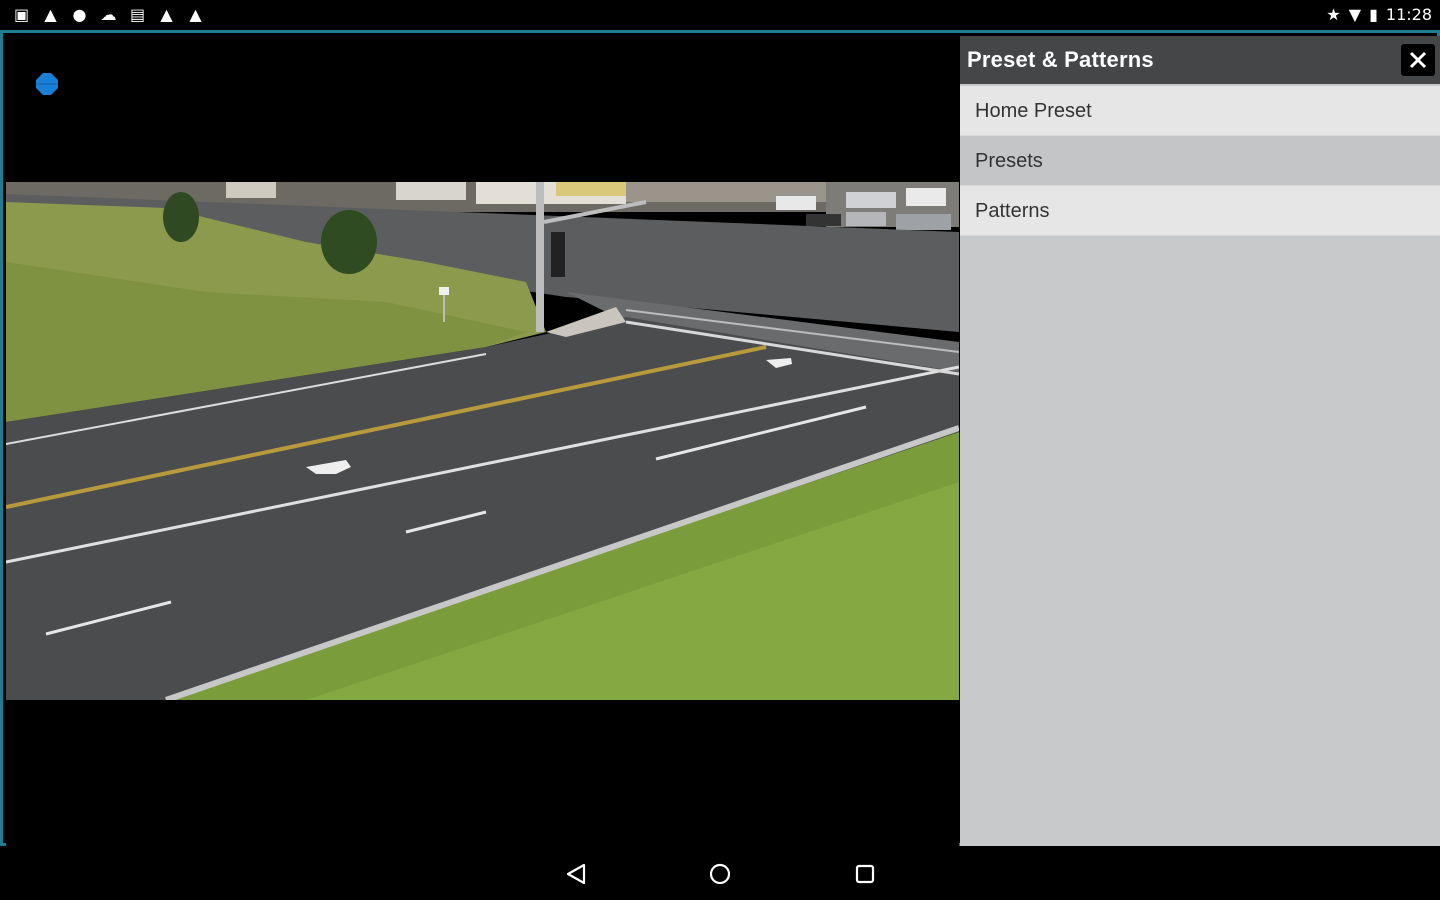 The image size is (1440, 900). I want to click on recents-button, so click(865, 874).